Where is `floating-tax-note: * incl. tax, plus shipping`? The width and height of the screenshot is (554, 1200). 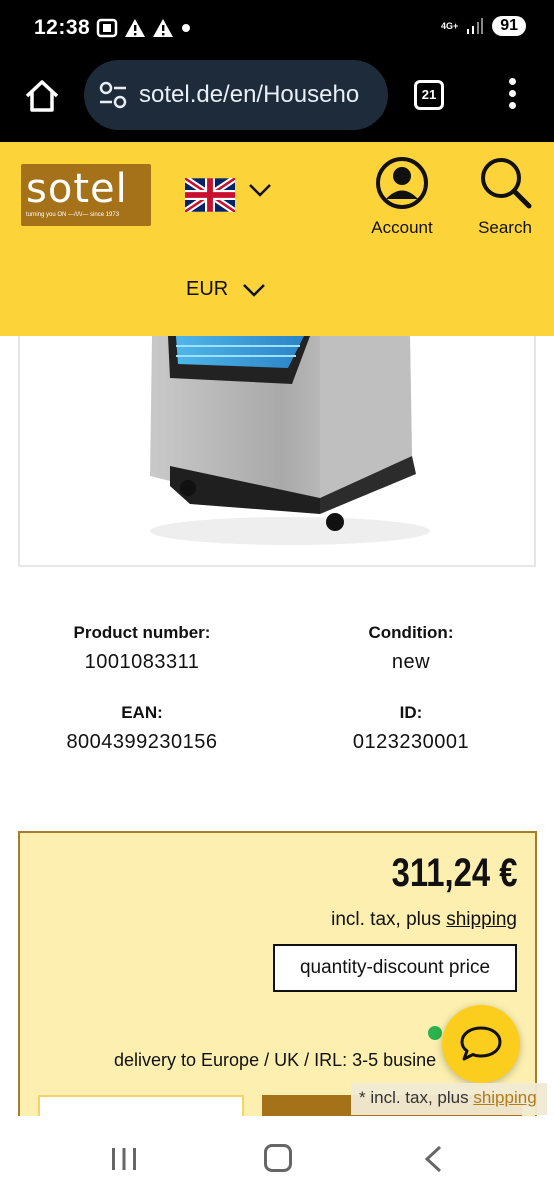
floating-tax-note: * incl. tax, plus shipping is located at coordinates (449, 1099).